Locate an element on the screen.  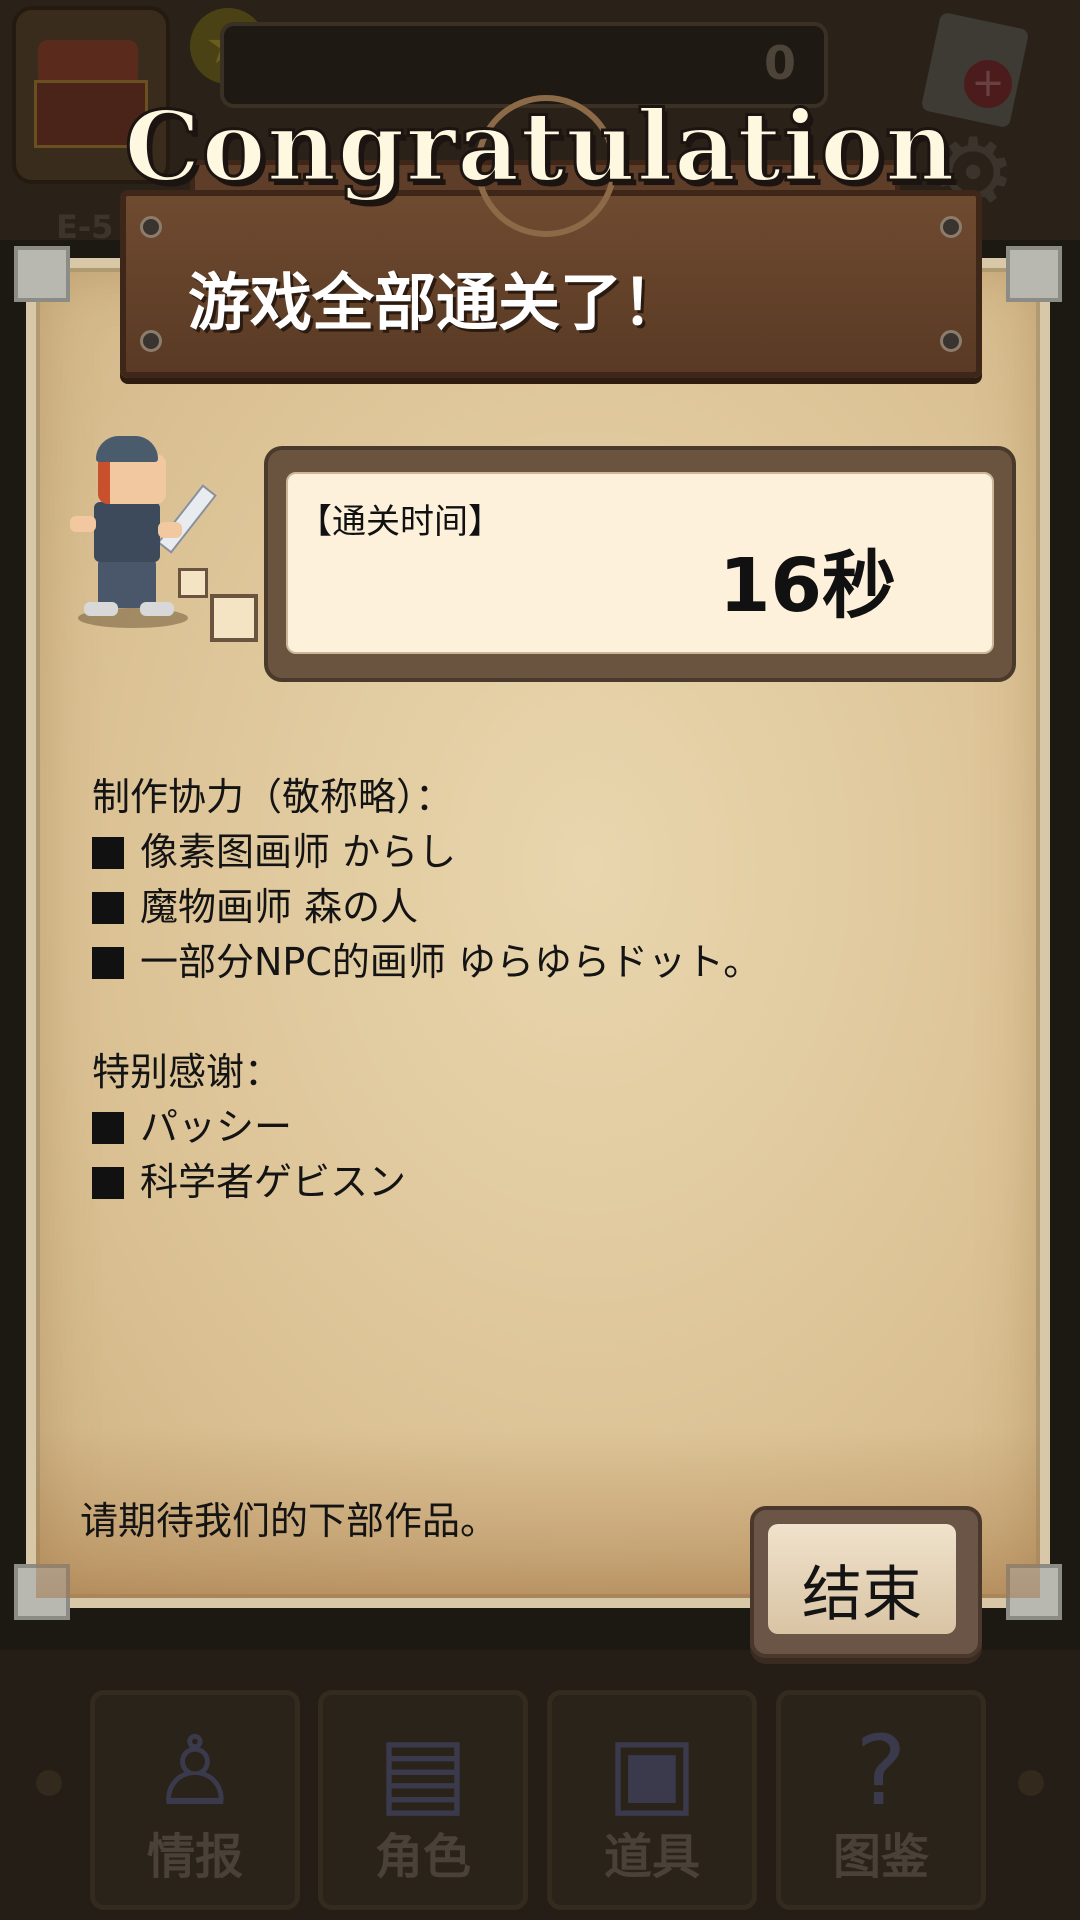
nav-encyclopedia-button: ? 图鉴 is located at coordinates (881, 1800).